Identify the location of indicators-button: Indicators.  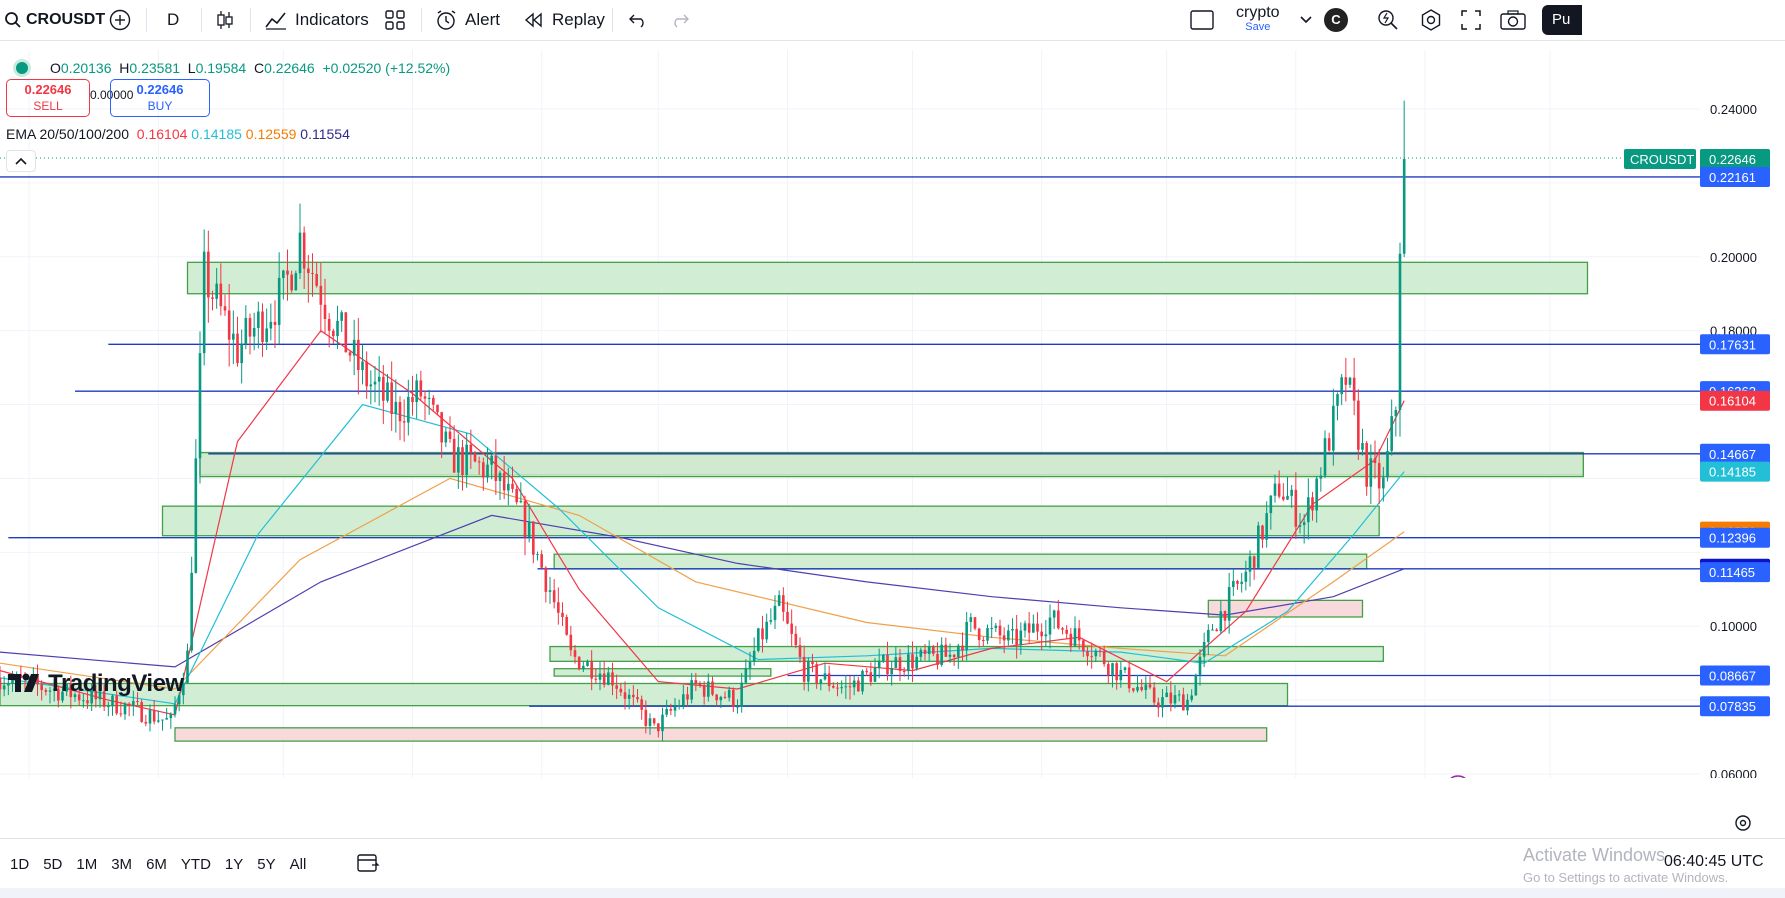
(317, 20).